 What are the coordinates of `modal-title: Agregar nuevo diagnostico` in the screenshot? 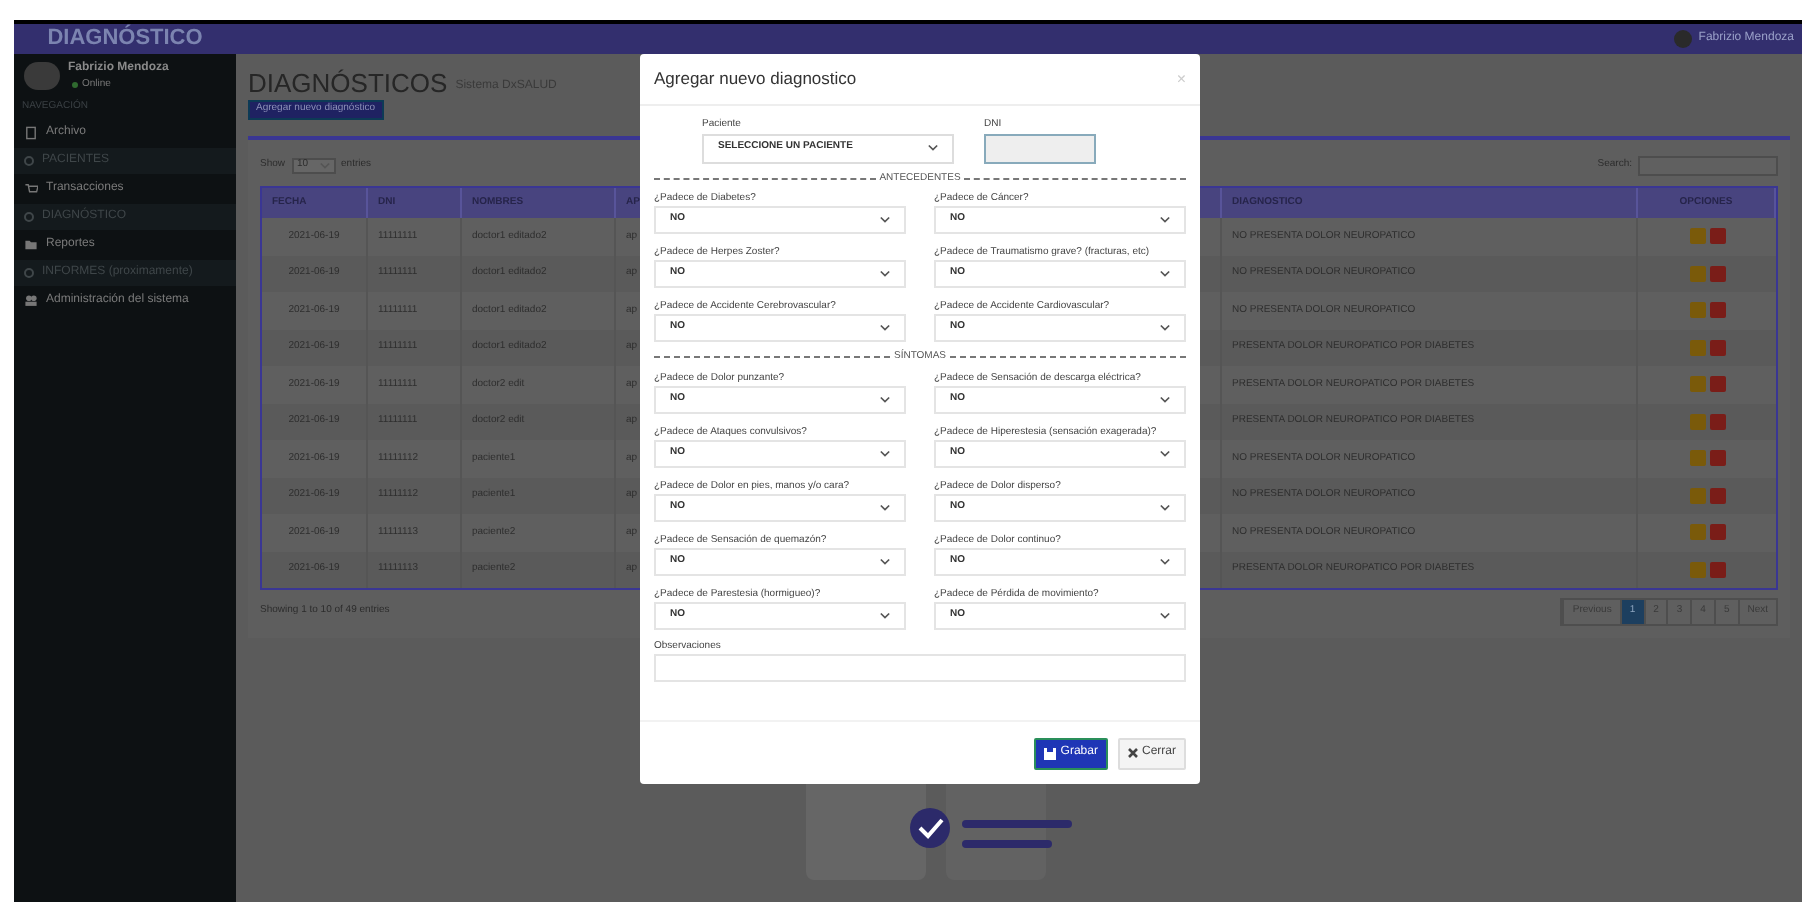 It's located at (755, 79).